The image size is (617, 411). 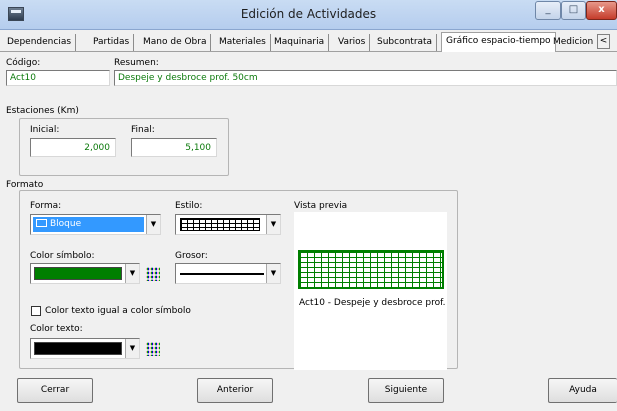 What do you see at coordinates (62, 256) in the screenshot?
I see `color-simbolo-label: Color símbolo:` at bounding box center [62, 256].